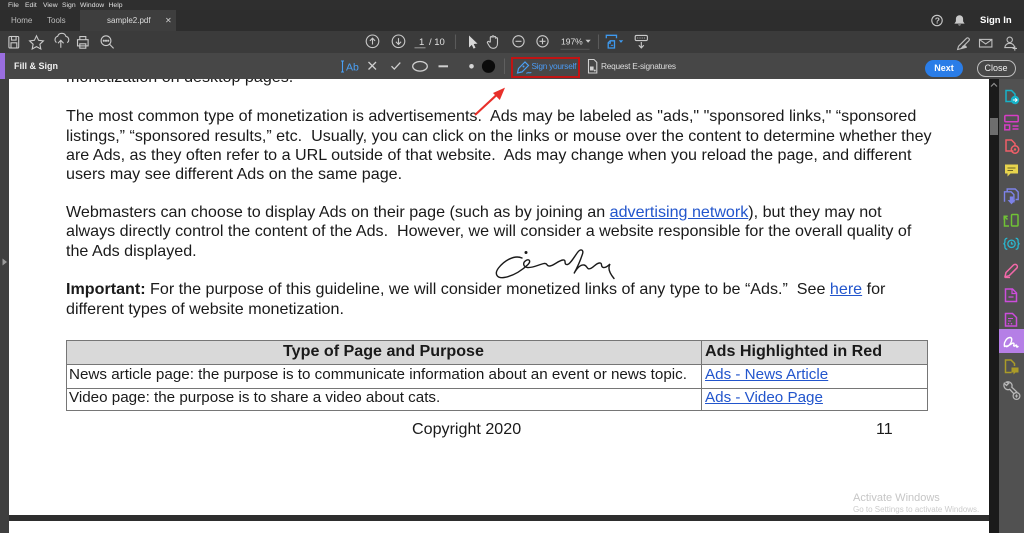  I want to click on svg-text: 197%, so click(572, 42).